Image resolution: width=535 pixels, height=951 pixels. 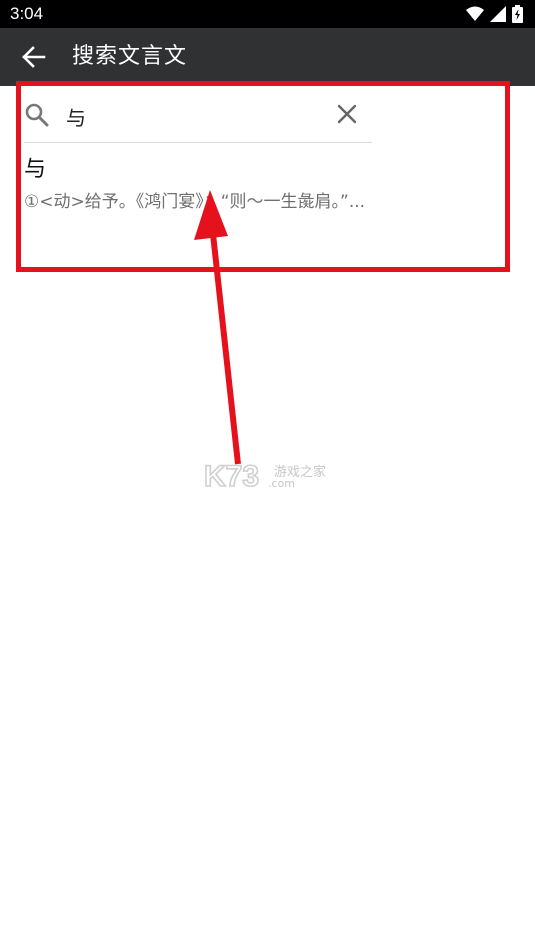 I want to click on app-bar: 搜索文言文, so click(x=267, y=57).